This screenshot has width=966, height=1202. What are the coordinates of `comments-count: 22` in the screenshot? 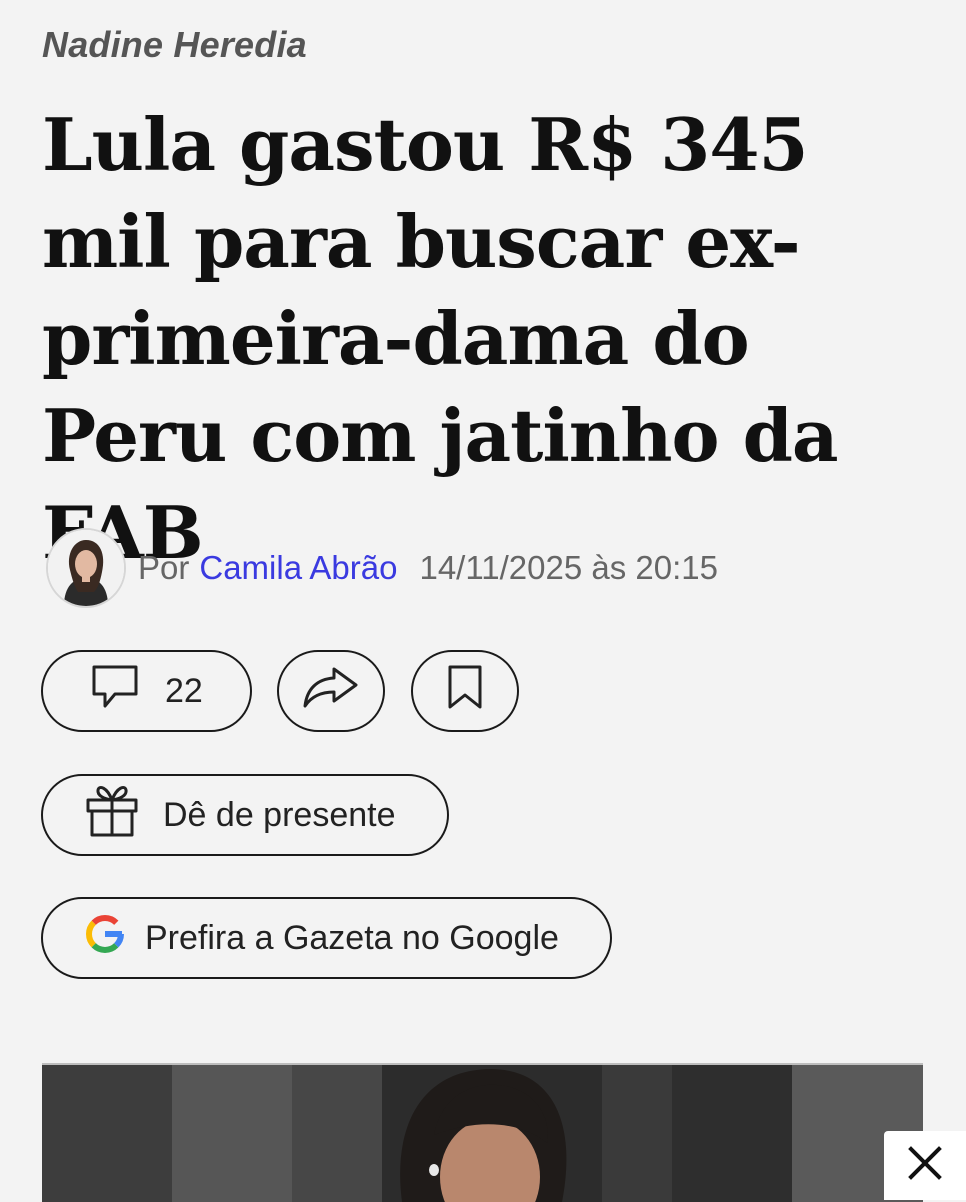 It's located at (184, 690).